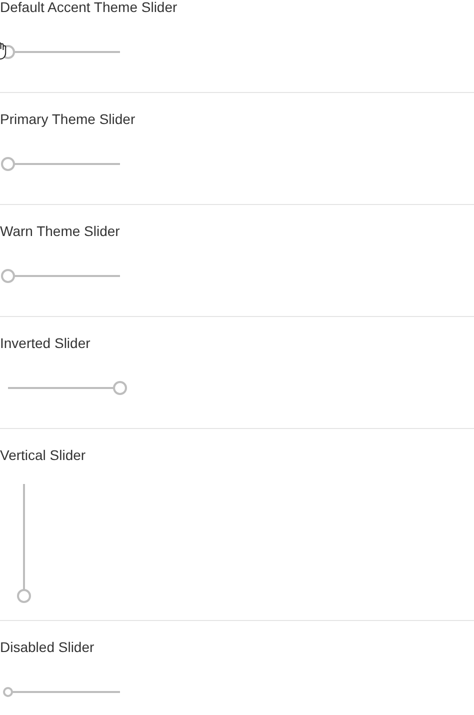  What do you see at coordinates (68, 119) in the screenshot?
I see `slider-label: Primary Theme Slider` at bounding box center [68, 119].